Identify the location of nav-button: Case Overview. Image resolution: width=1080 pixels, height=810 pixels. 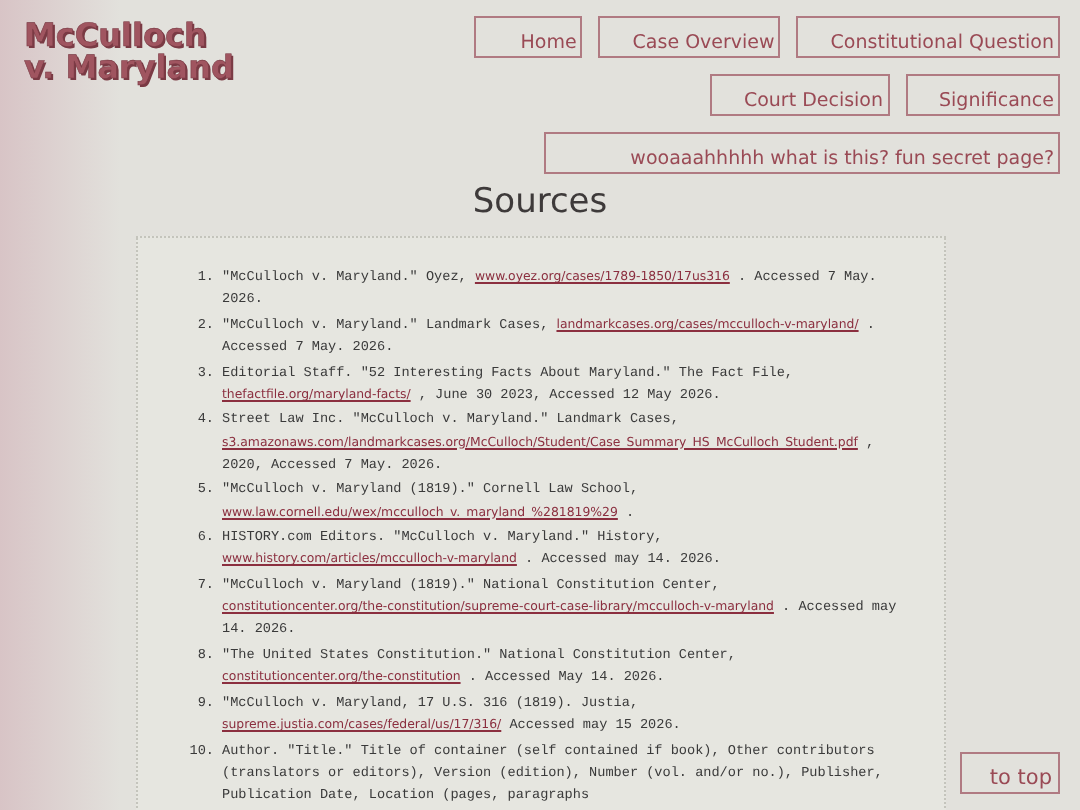
(689, 37).